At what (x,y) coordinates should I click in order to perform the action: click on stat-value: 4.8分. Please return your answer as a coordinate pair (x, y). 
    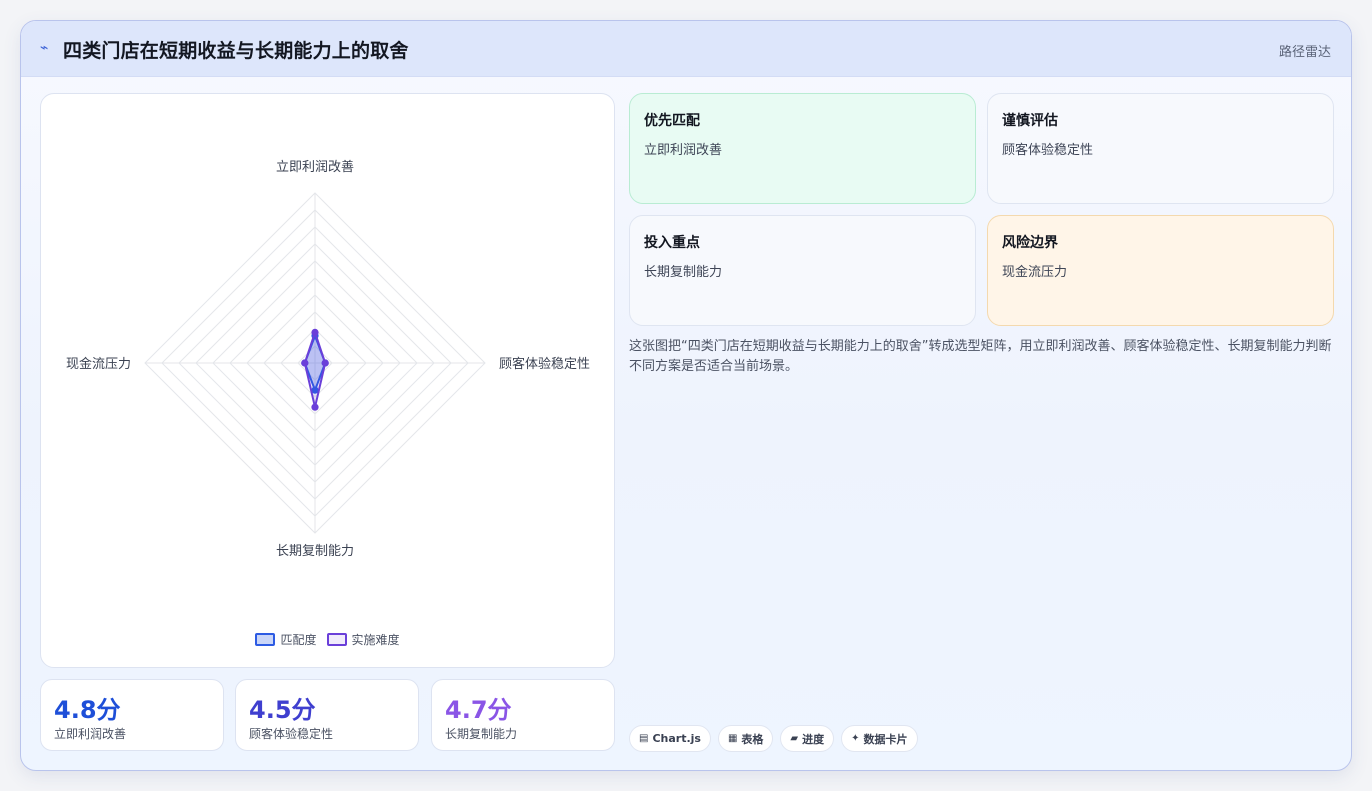
    Looking at the image, I should click on (87, 710).